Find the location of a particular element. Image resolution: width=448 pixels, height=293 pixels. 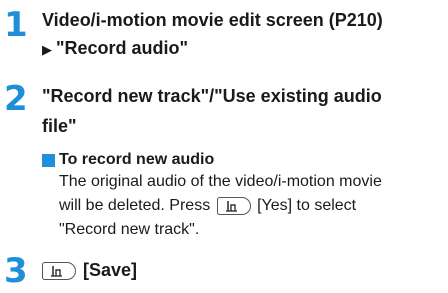

right-triangle-icon: ▶ is located at coordinates (47, 49).